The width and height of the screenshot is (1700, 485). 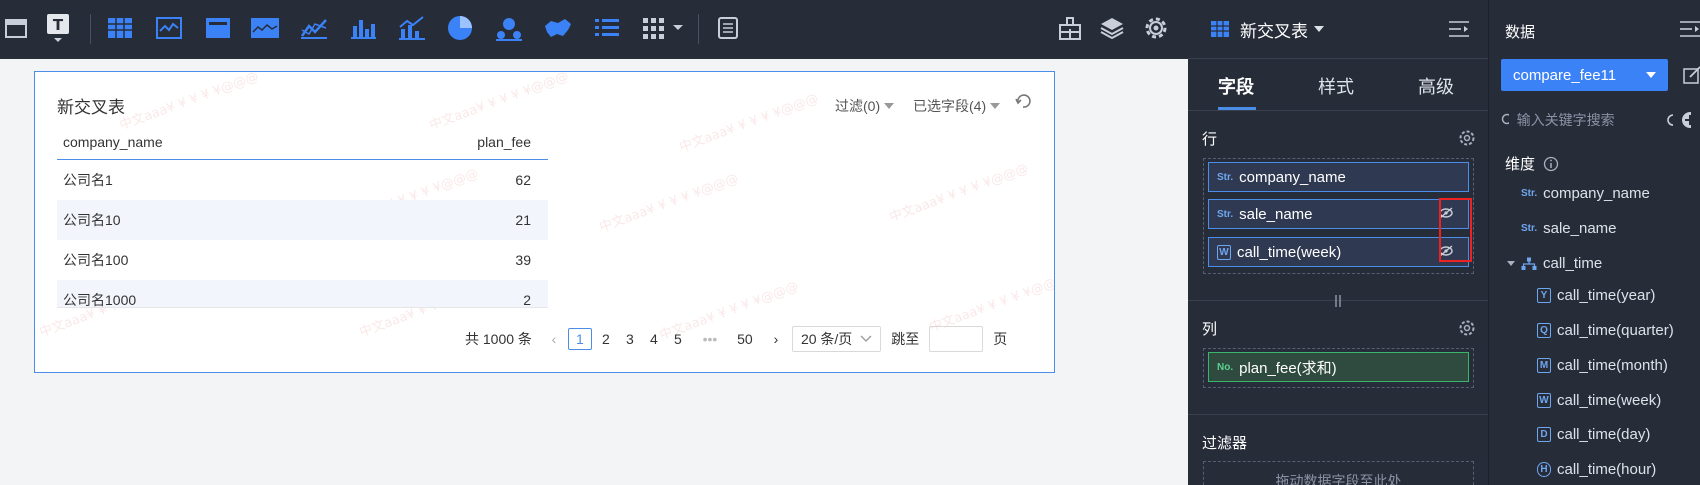 I want to click on toolbar-divider, so click(x=90, y=29).